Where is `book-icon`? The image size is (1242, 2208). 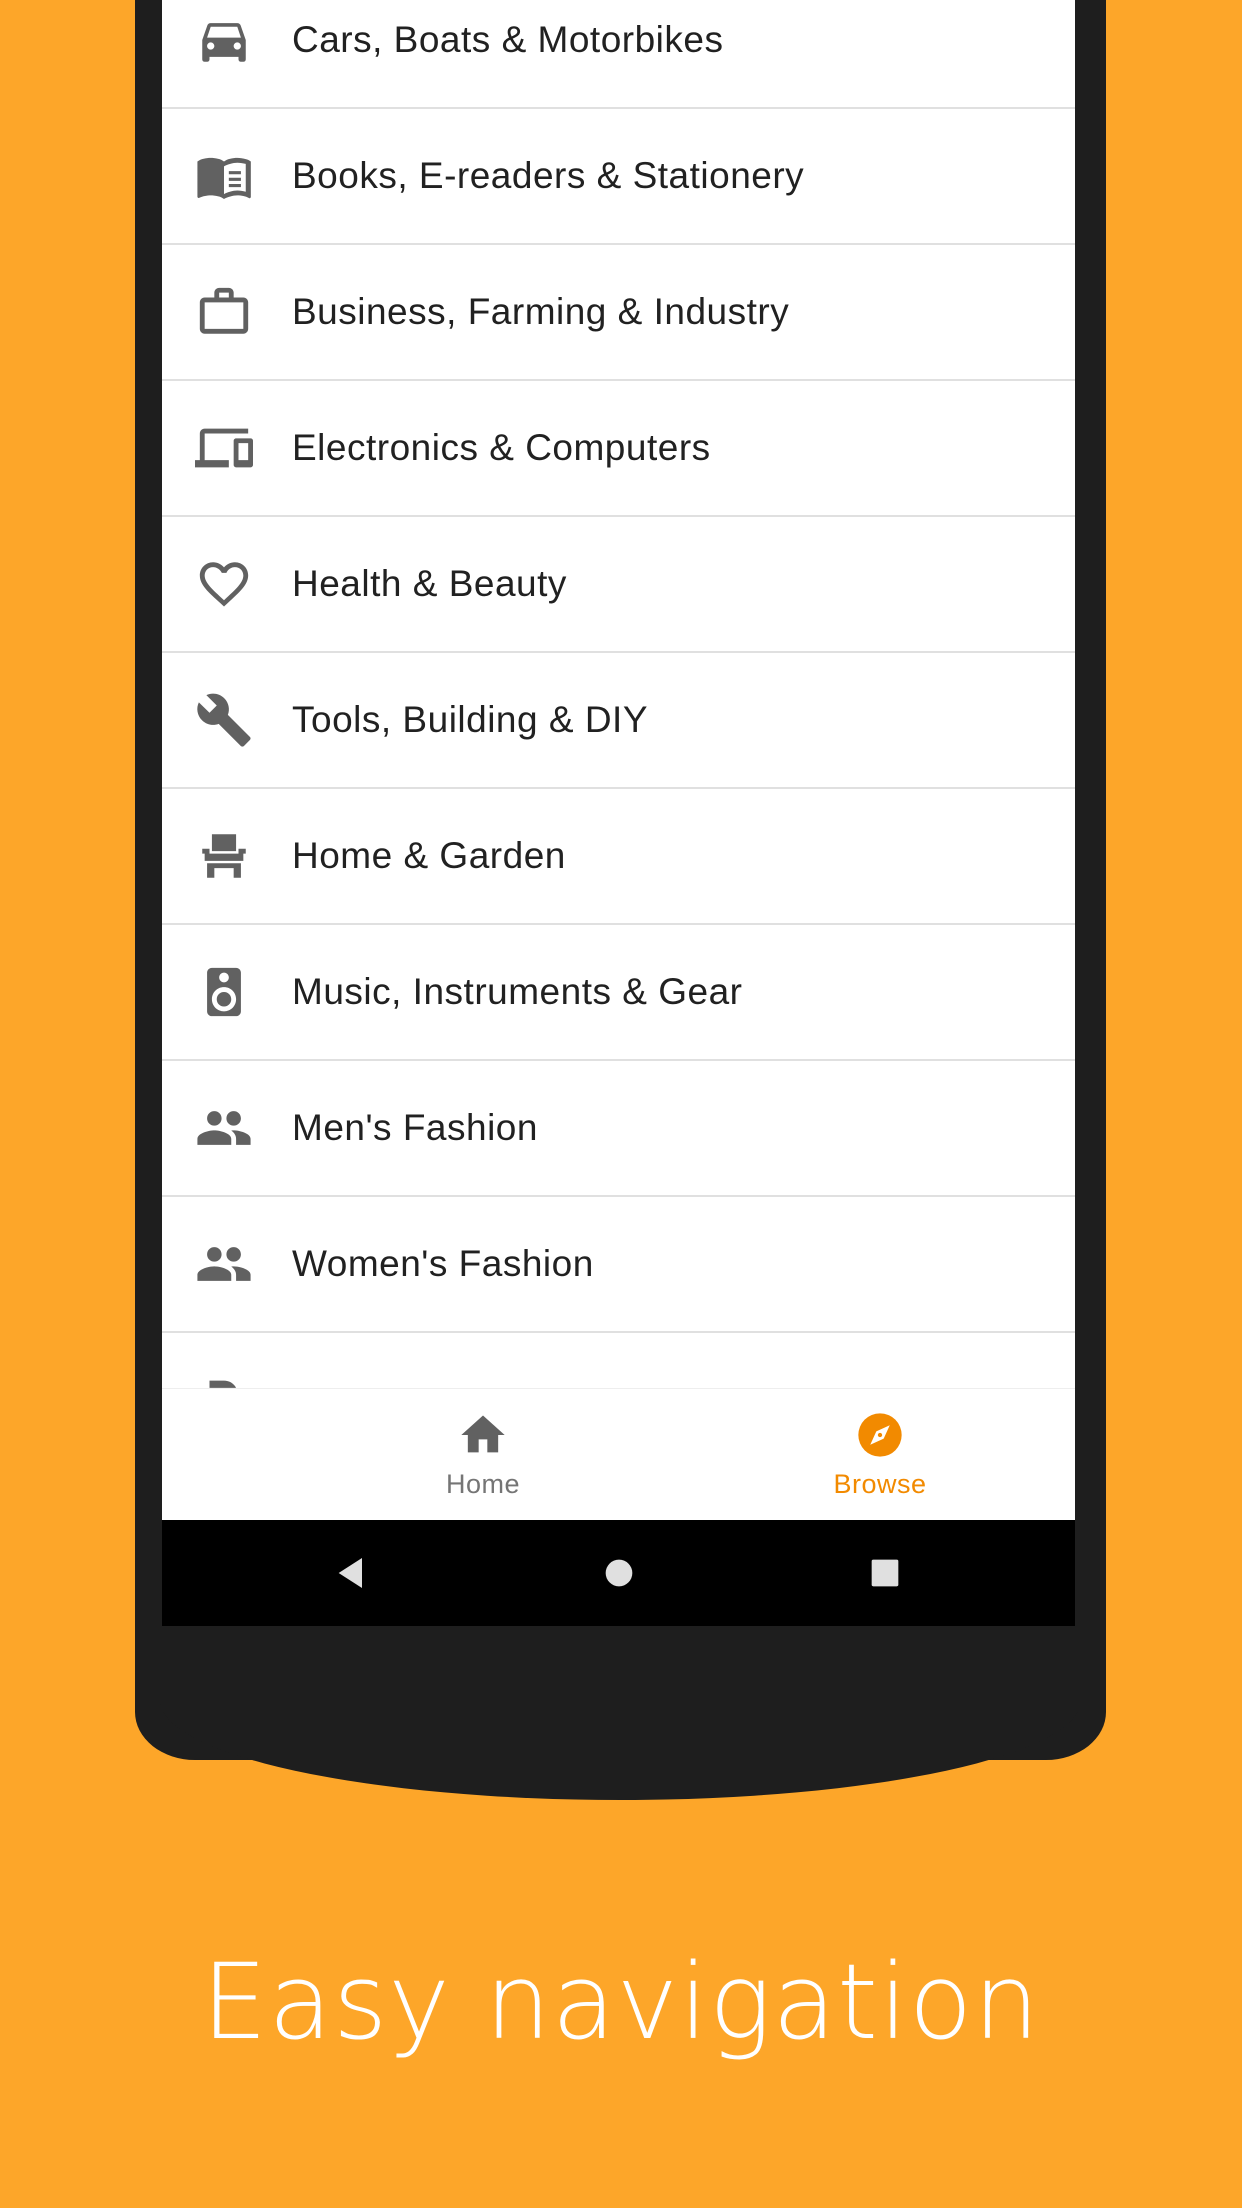
book-icon is located at coordinates (224, 176).